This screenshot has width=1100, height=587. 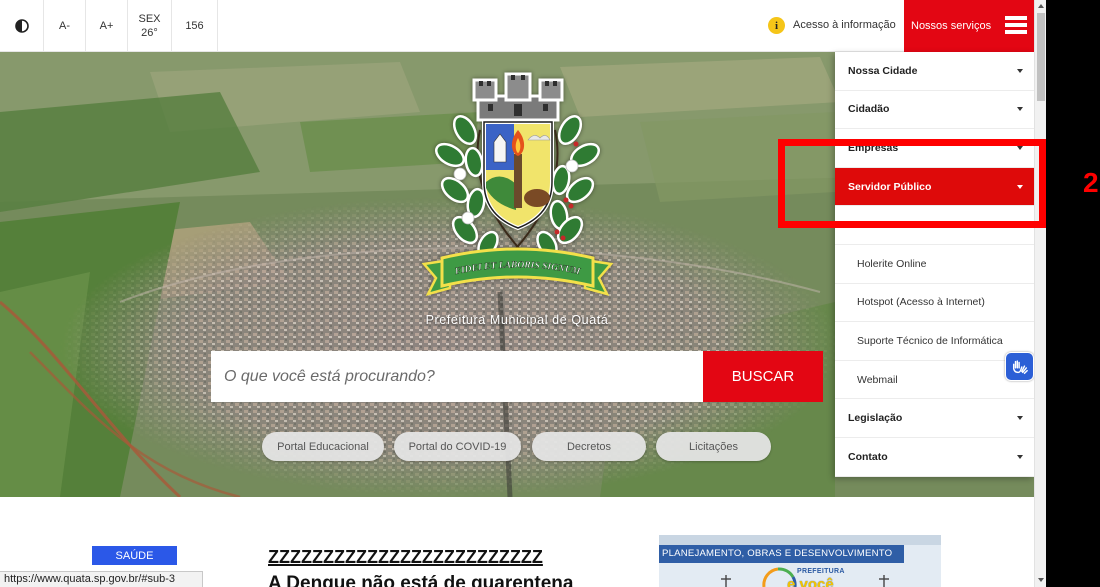 I want to click on quick-link-portal-educacional: Portal Educacional, so click(x=323, y=446).